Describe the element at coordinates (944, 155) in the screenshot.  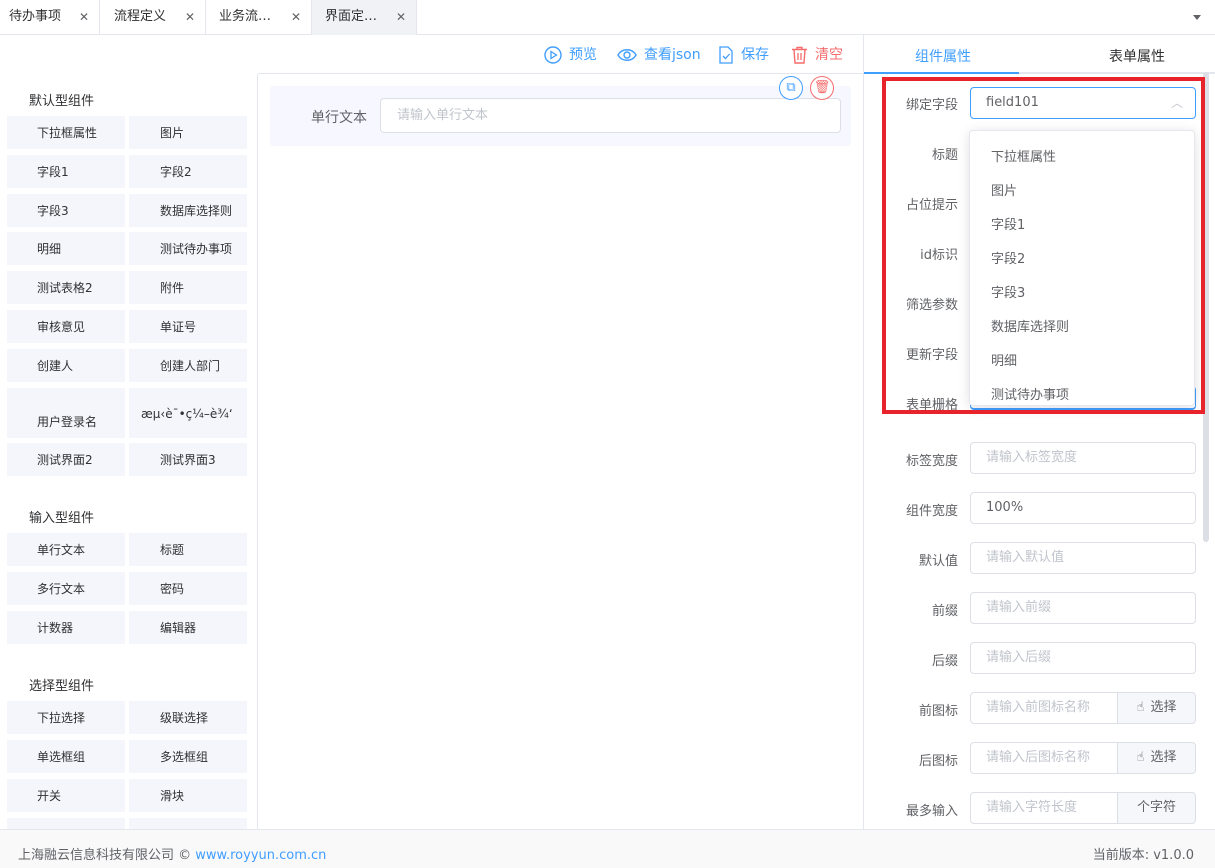
I see `title-label: 标题` at that location.